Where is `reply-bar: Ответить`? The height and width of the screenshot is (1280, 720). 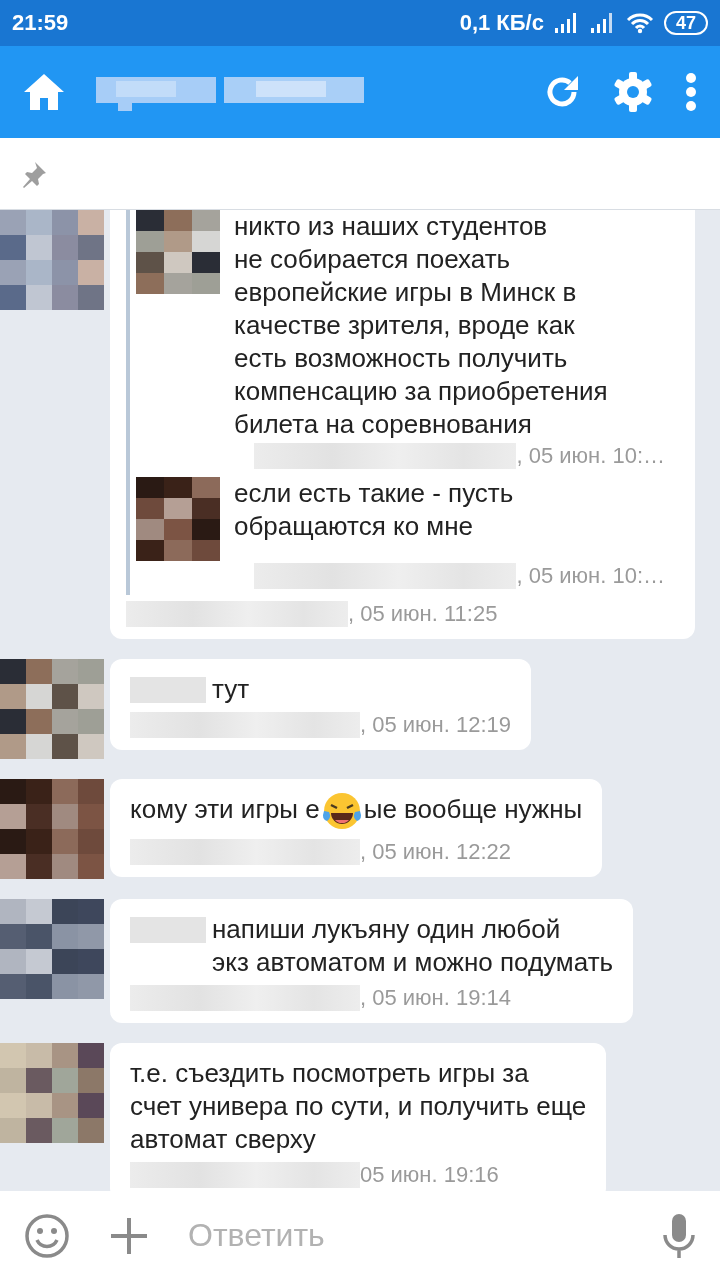 reply-bar: Ответить is located at coordinates (360, 1235).